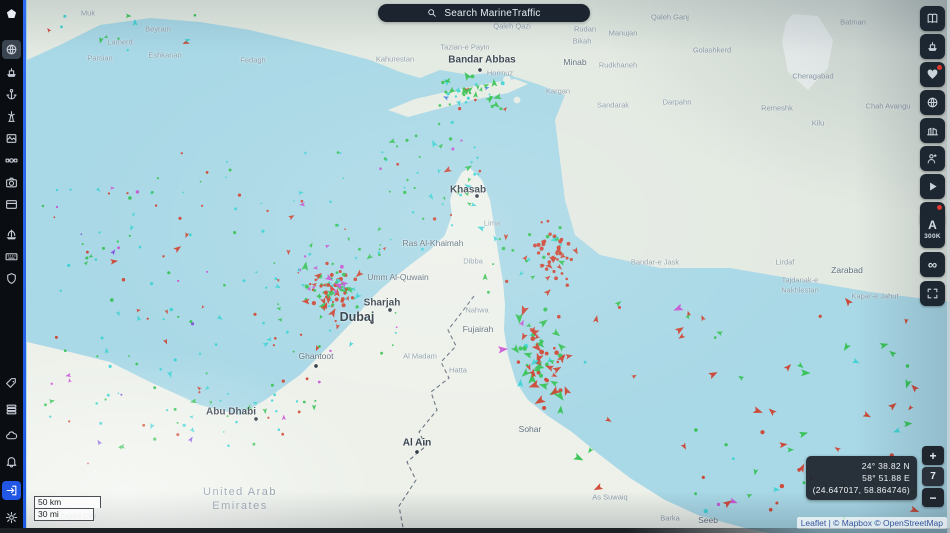 This screenshot has height=533, width=950. I want to click on fullscreen-button, so click(932, 293).